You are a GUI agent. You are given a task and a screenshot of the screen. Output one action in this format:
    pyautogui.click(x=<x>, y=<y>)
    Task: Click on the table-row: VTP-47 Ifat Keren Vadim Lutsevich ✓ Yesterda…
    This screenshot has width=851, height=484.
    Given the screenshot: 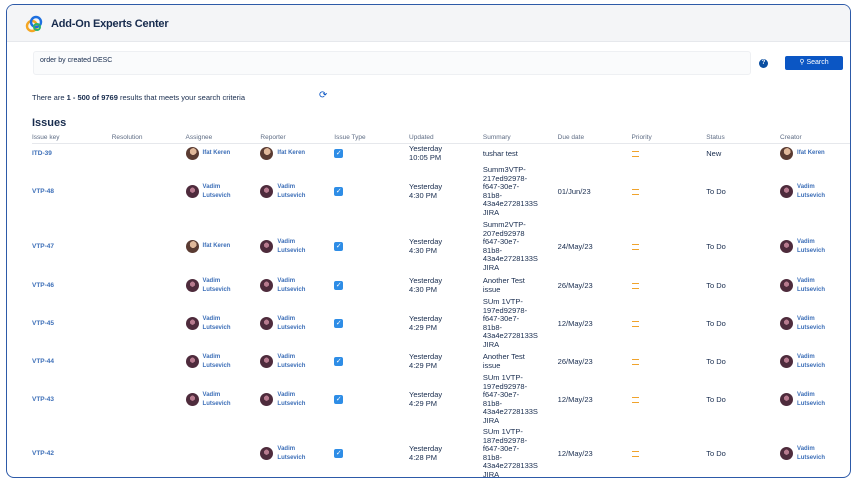 What is the action you would take?
    pyautogui.click(x=441, y=247)
    